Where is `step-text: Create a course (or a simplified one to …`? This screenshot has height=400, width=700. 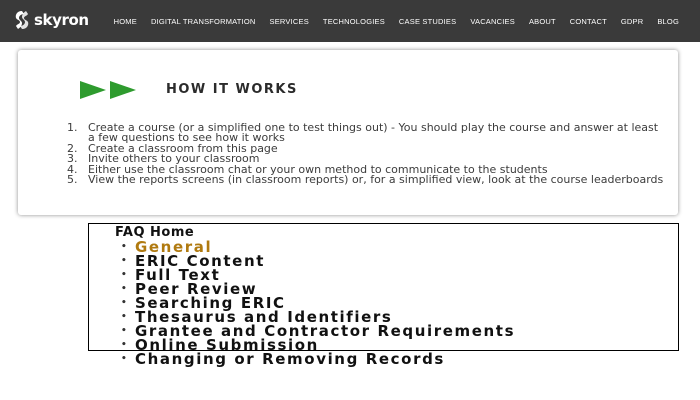
step-text: Create a course (or a simplified one to … is located at coordinates (373, 133).